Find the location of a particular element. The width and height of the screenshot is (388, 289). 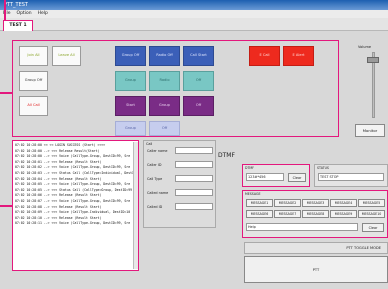

join-all-button: Join All is located at coordinates (33, 56).